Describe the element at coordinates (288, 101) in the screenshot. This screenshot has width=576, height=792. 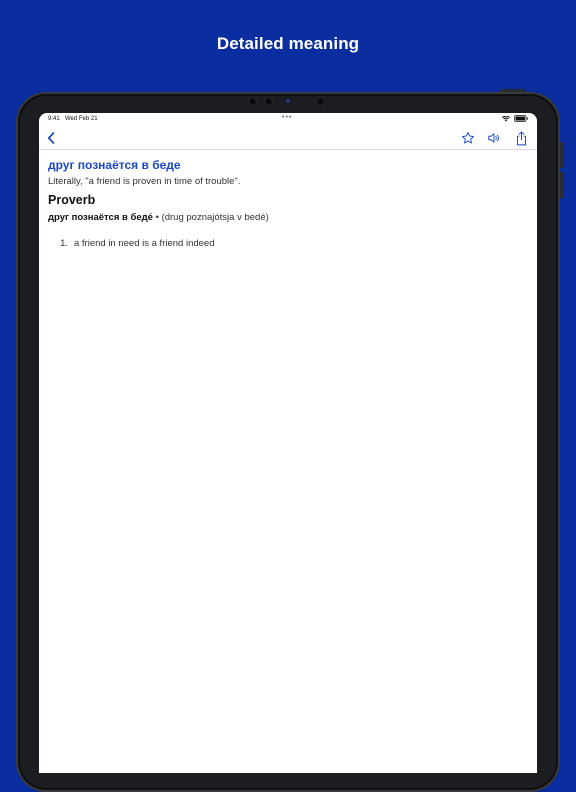
I see `front-camera` at that location.